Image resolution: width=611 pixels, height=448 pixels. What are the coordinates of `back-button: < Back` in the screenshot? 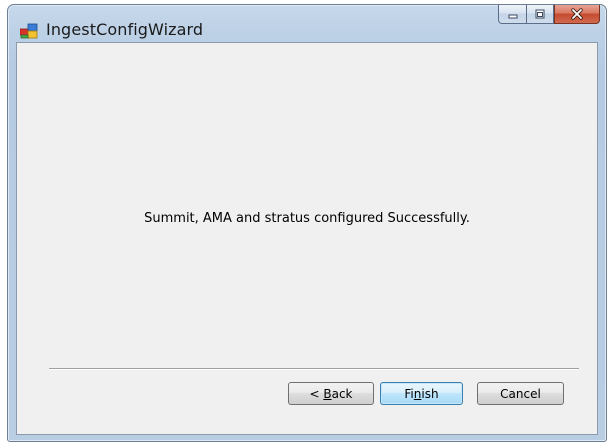 It's located at (331, 393).